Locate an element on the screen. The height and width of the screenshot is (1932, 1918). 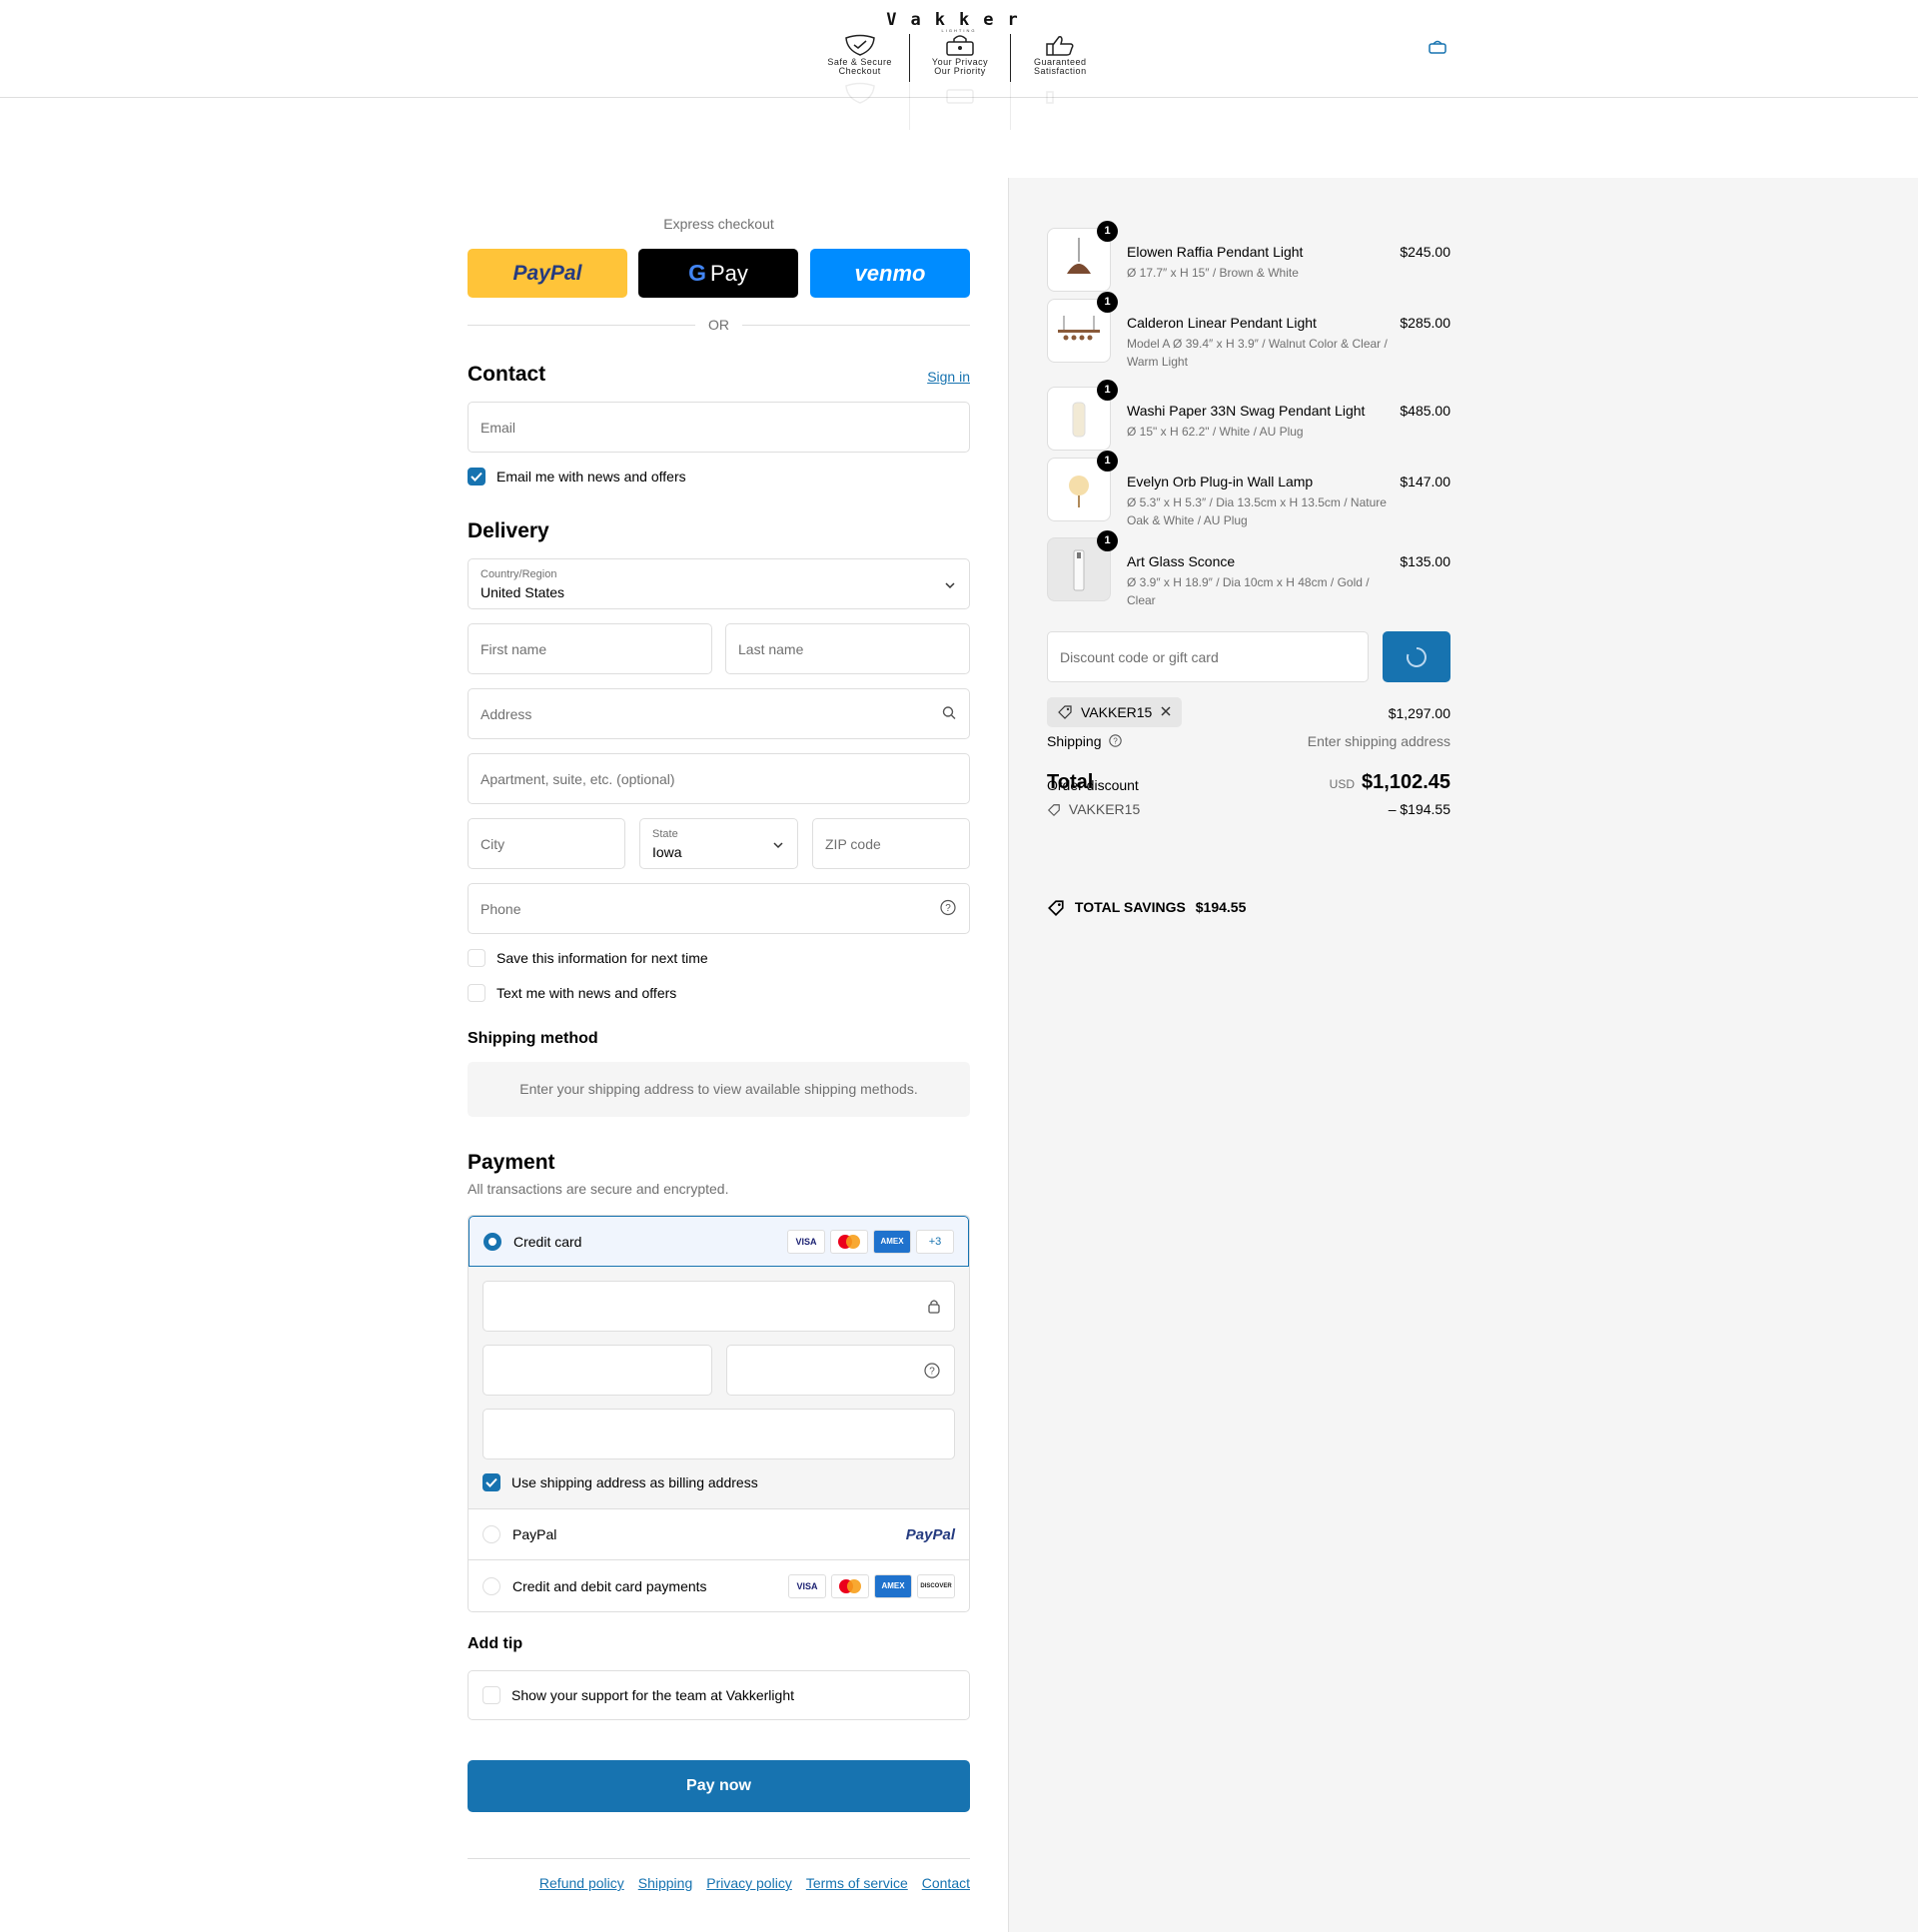
chevron-down-icon is located at coordinates (778, 844).